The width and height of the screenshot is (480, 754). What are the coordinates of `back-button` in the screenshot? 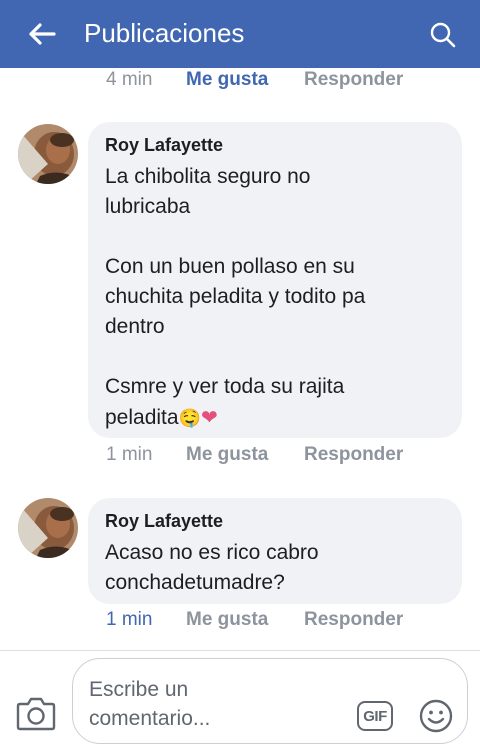 It's located at (42, 34).